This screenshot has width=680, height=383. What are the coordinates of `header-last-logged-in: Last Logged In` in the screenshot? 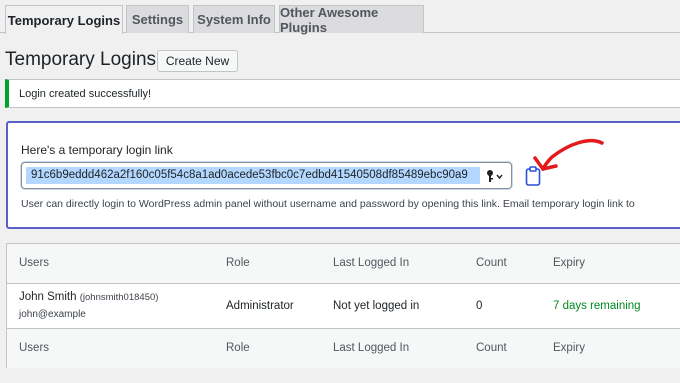 It's located at (371, 263).